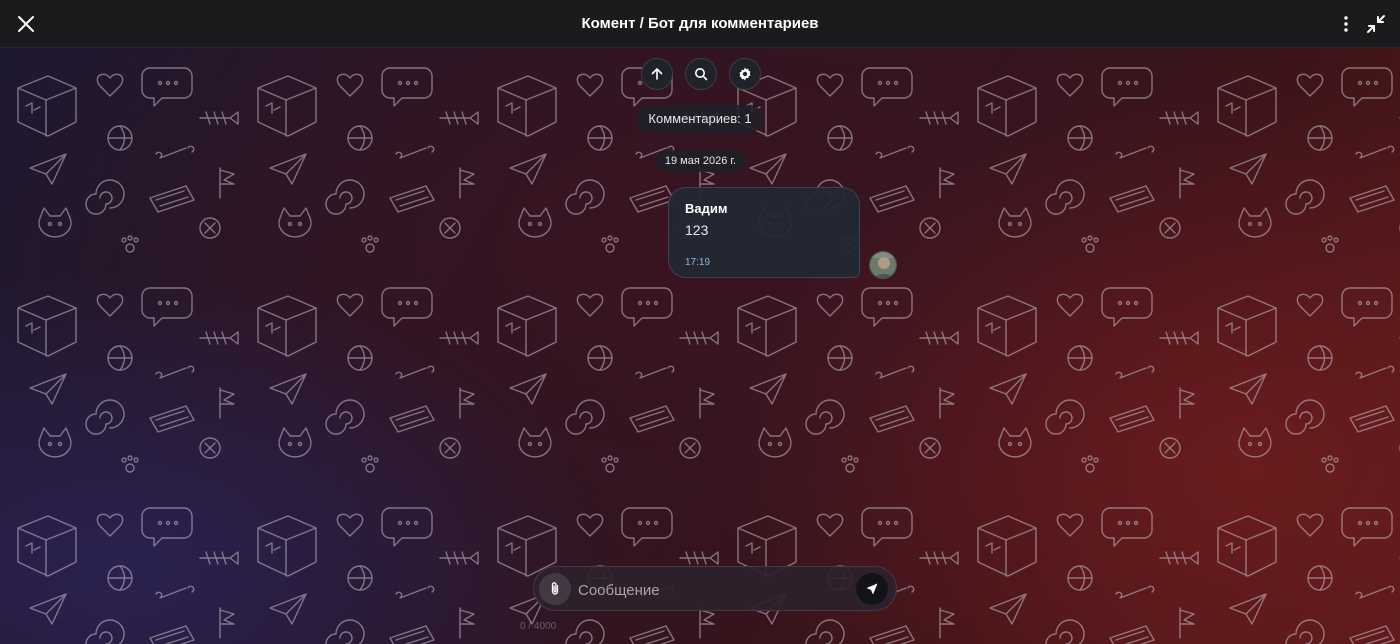  I want to click on gear-icon, so click(745, 74).